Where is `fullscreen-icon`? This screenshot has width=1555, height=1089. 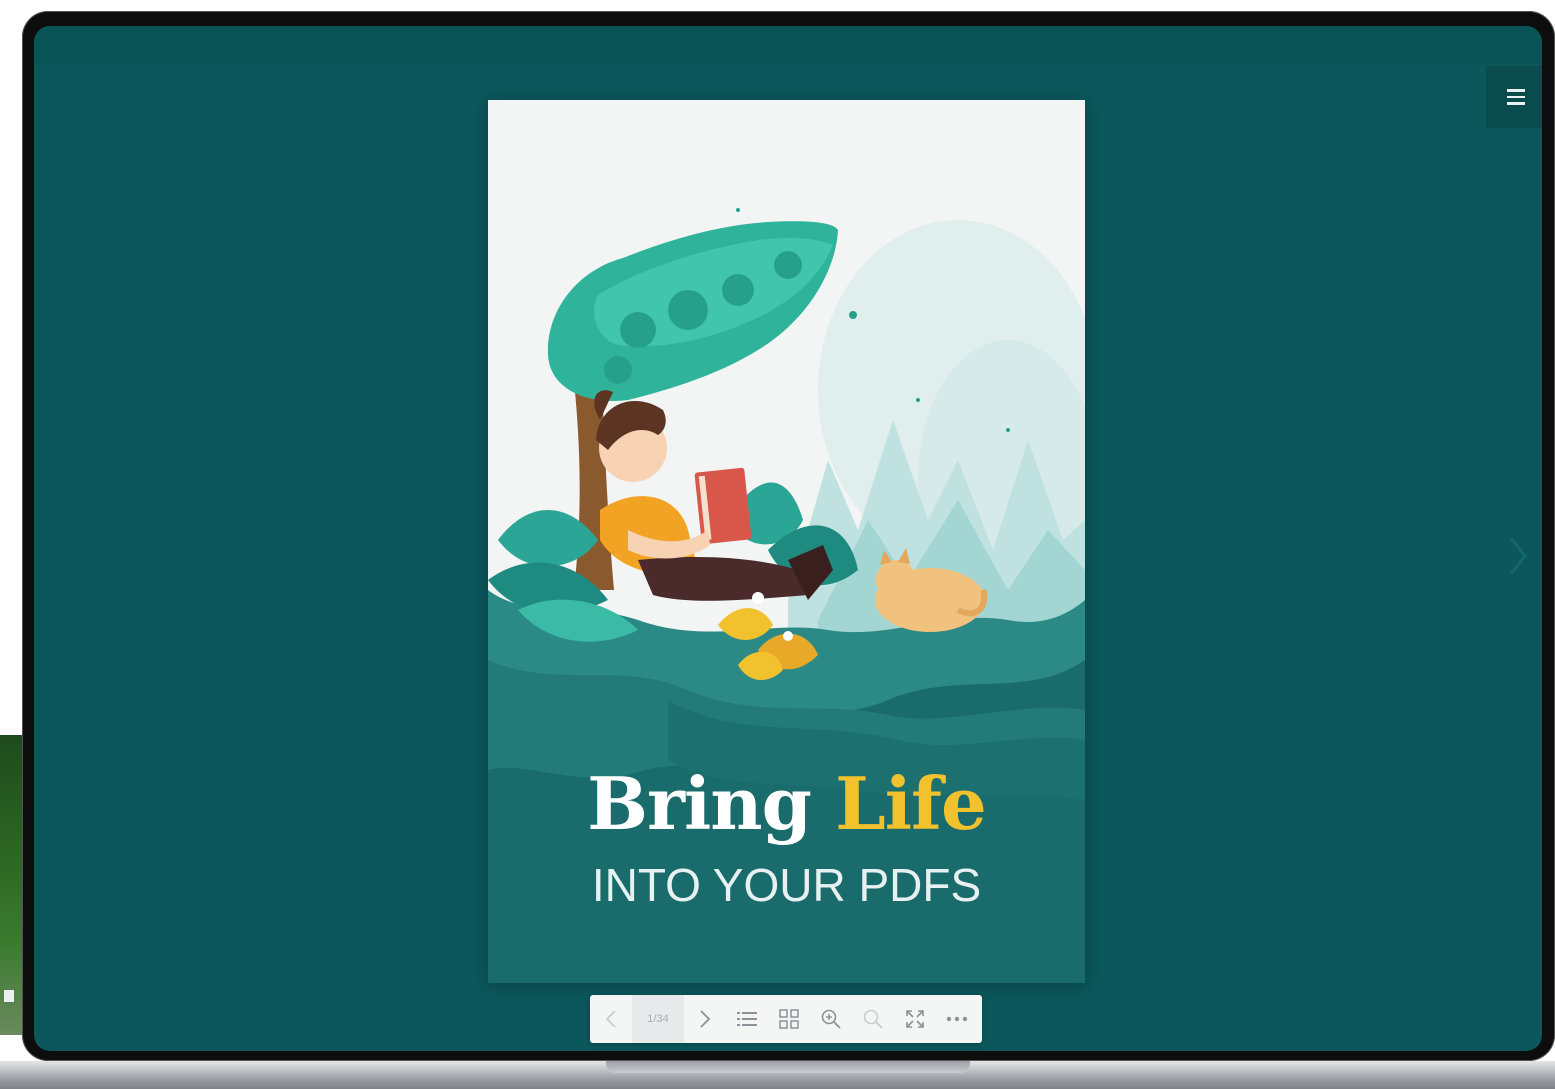 fullscreen-icon is located at coordinates (915, 1019).